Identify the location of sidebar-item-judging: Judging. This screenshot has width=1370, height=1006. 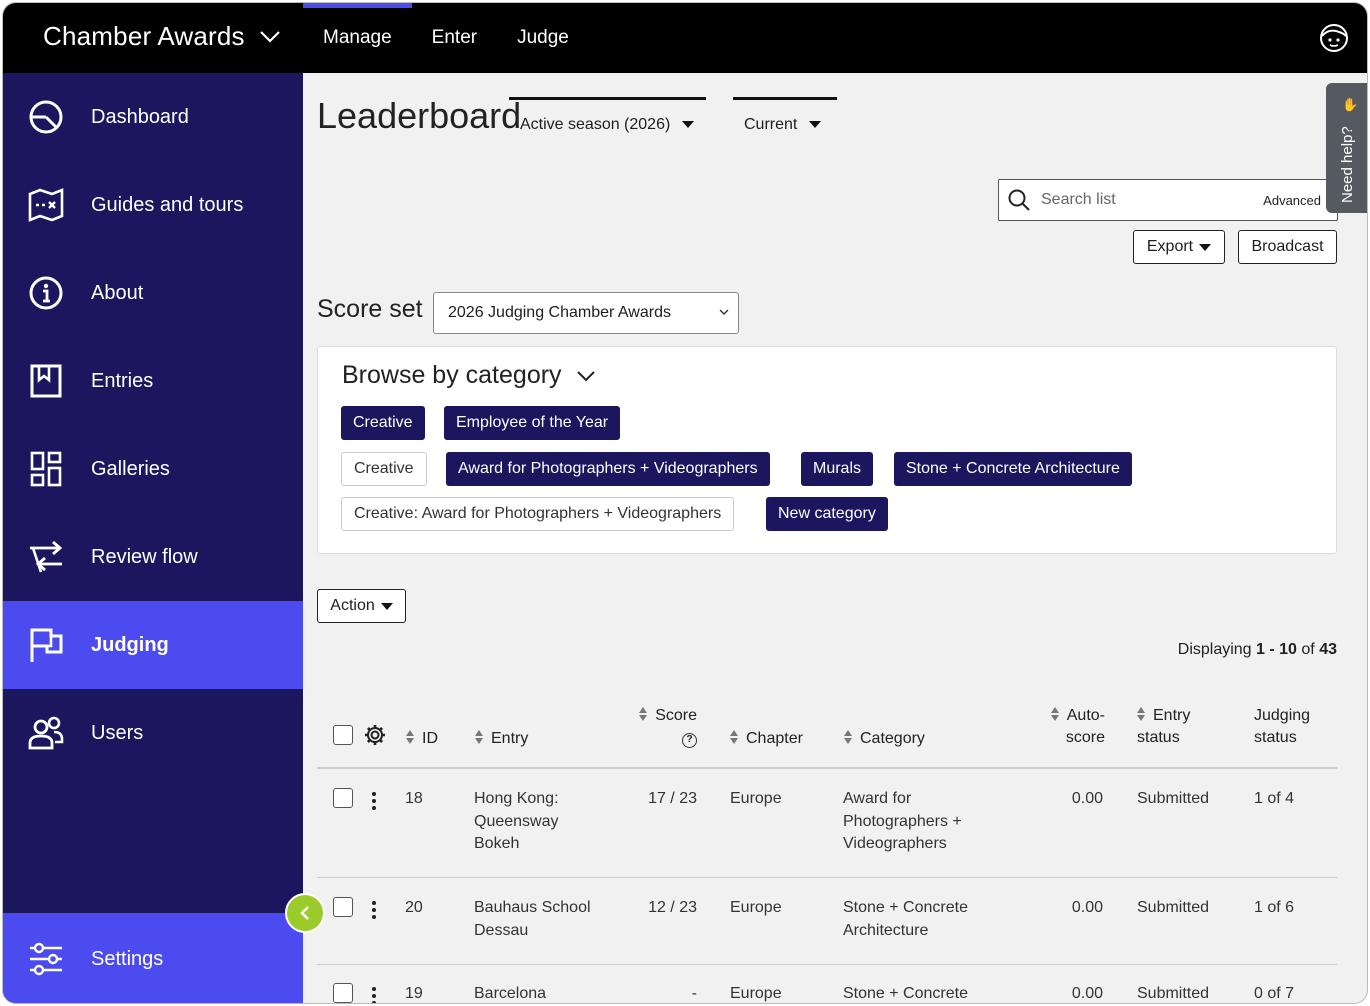
(153, 645).